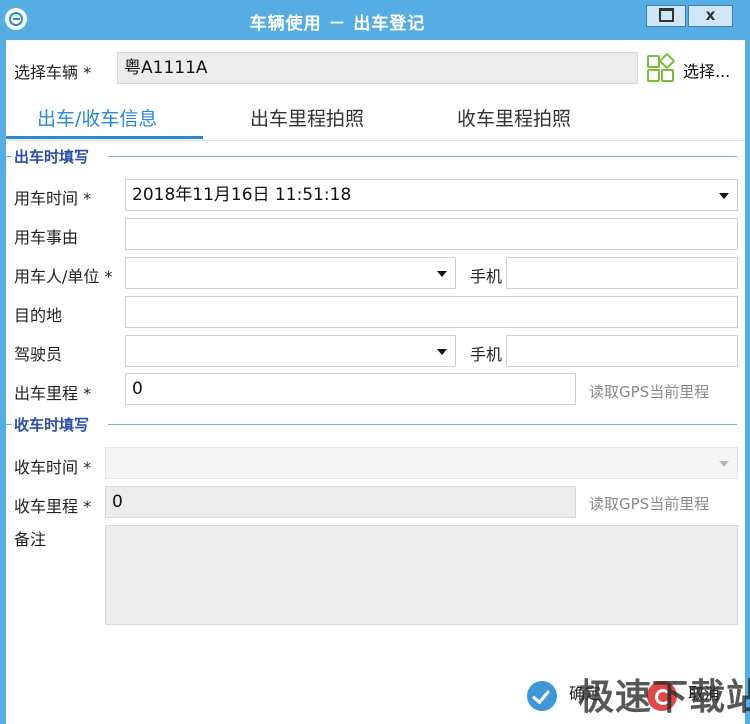  What do you see at coordinates (337, 24) in the screenshot?
I see `window-title: 车辆使用 － 出车登记` at bounding box center [337, 24].